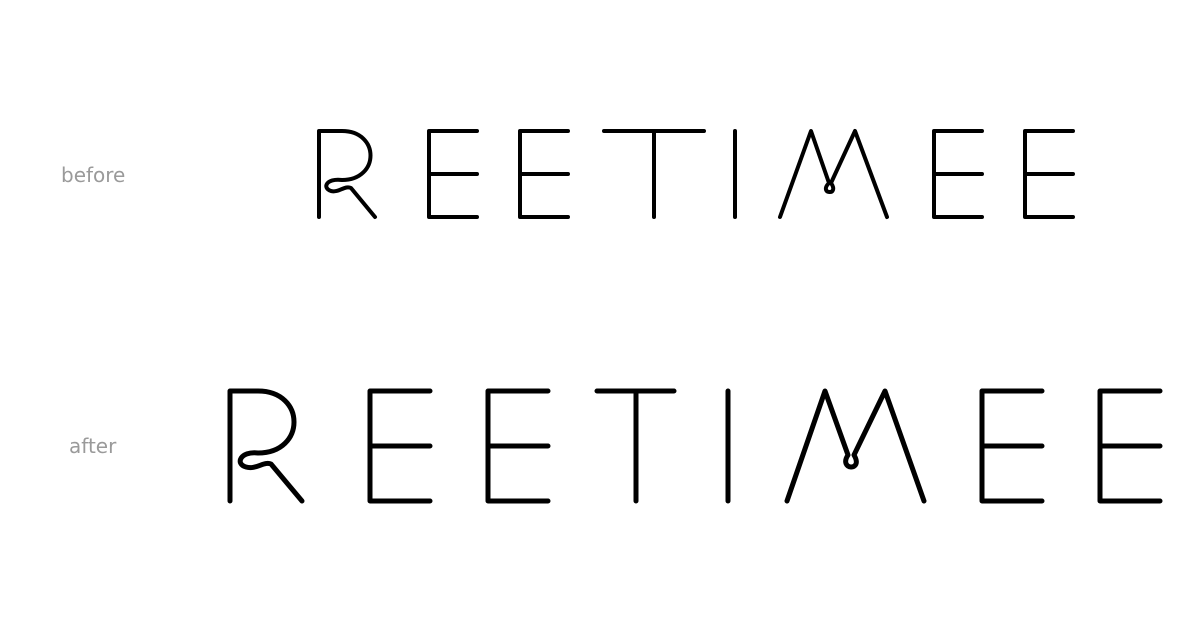 The height and width of the screenshot is (617, 1200). I want to click on wordmark-before-logo, so click(696, 174).